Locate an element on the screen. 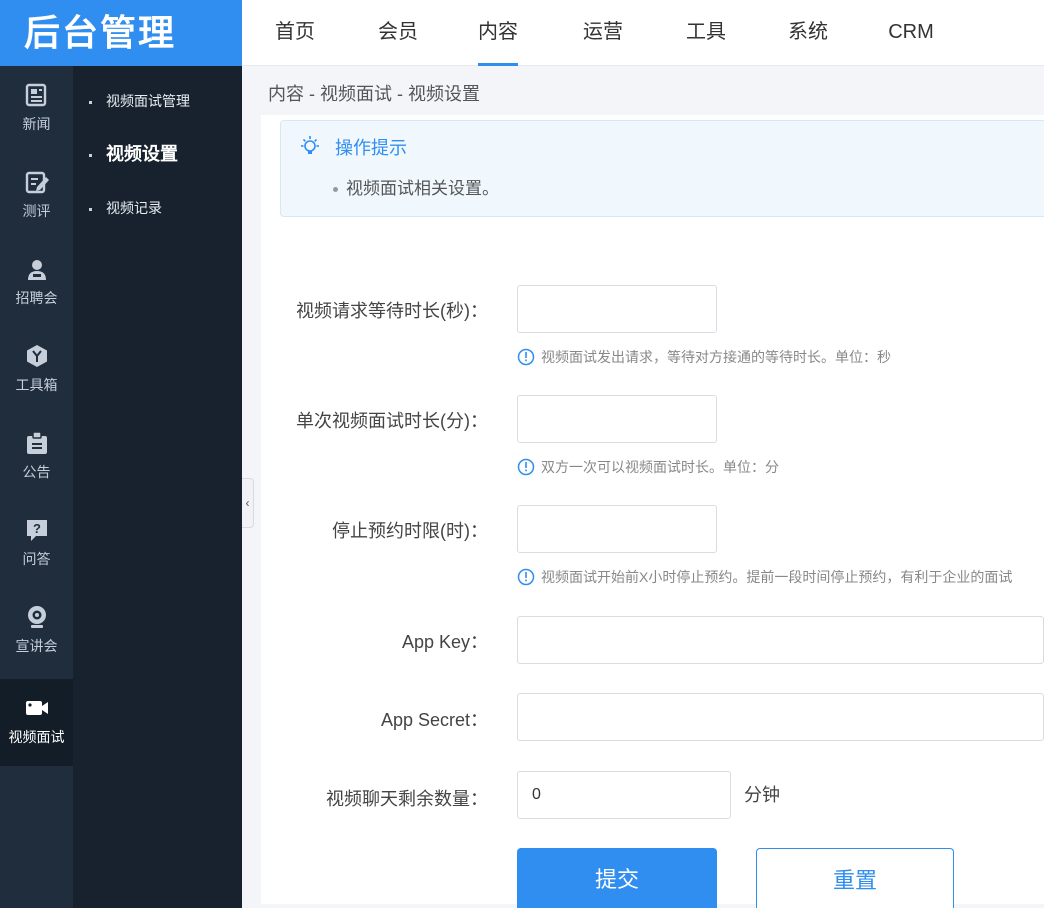 The width and height of the screenshot is (1044, 908). submenu-item-video-records: 视频记录 is located at coordinates (157, 208).